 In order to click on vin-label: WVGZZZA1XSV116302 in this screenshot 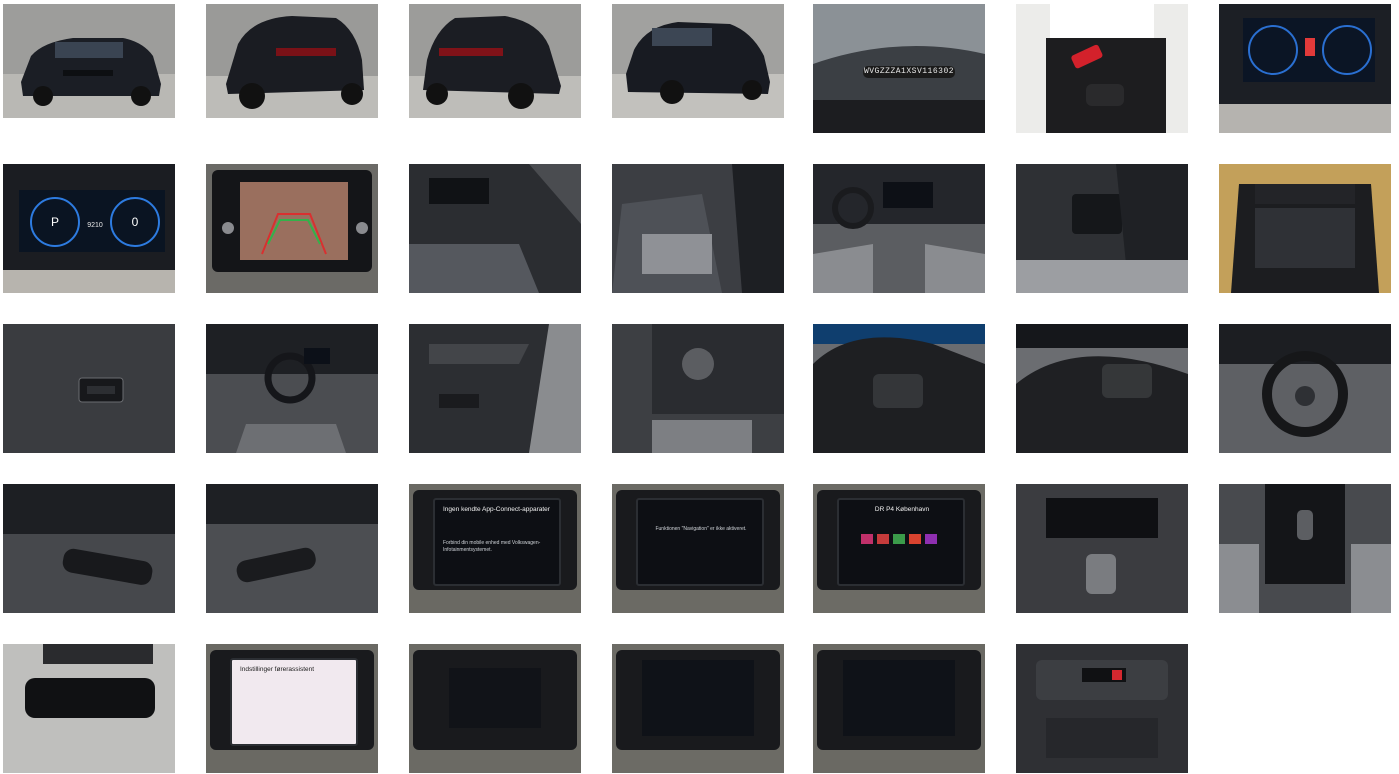, I will do `click(909, 72)`.